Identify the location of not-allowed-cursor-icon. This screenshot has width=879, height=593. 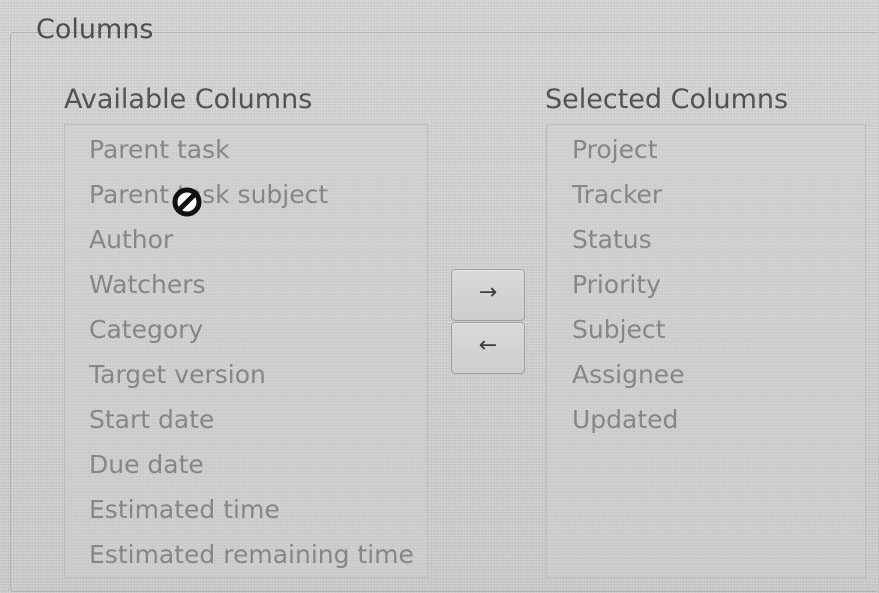
(187, 202).